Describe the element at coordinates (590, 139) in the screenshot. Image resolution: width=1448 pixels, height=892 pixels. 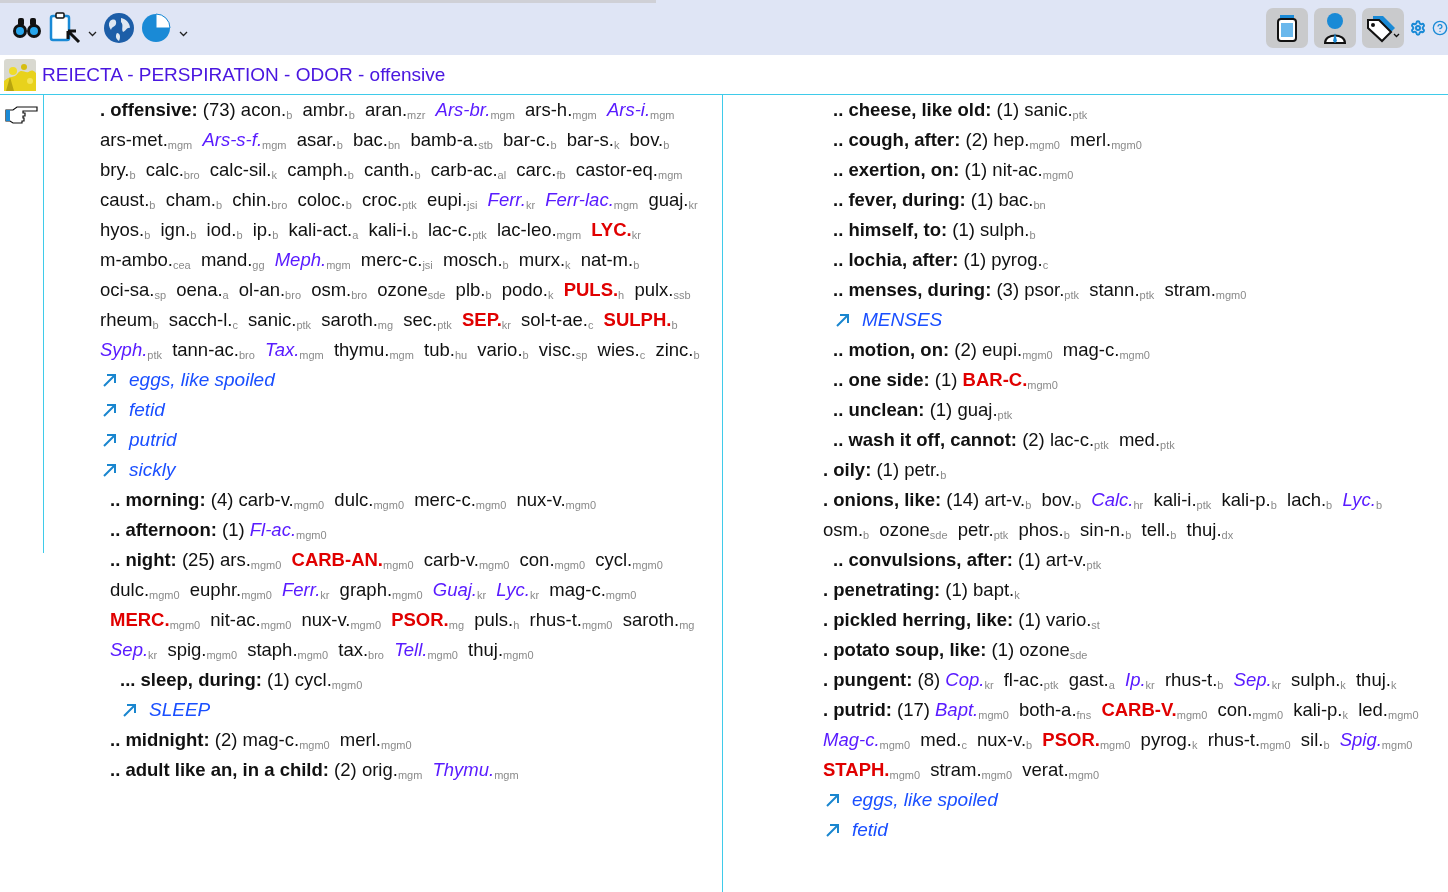
I see `remedy-name: bar-s.` at that location.